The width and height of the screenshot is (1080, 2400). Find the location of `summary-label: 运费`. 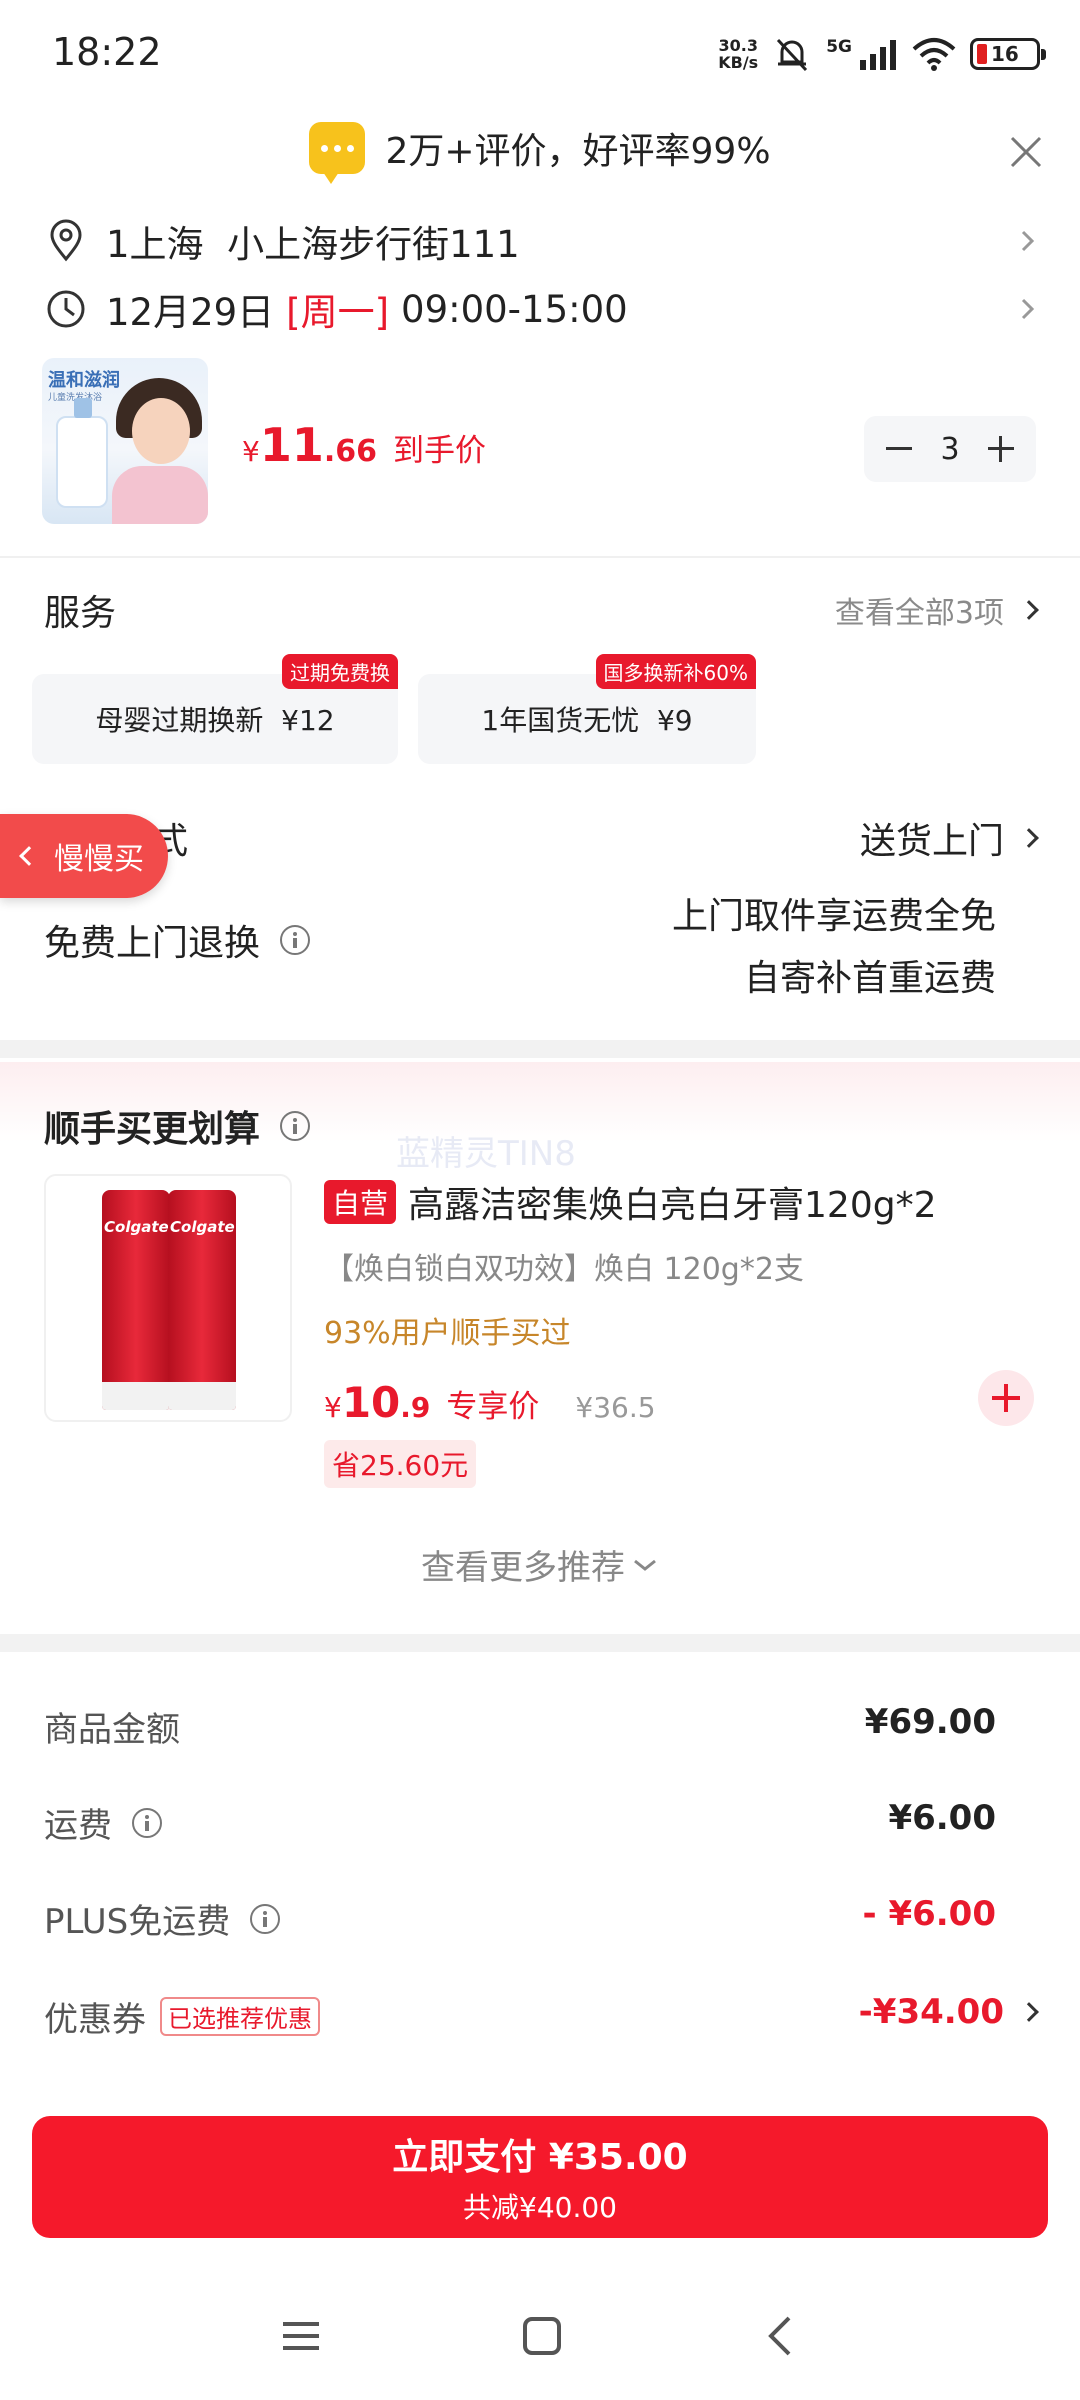

summary-label: 运费 is located at coordinates (103, 1822).